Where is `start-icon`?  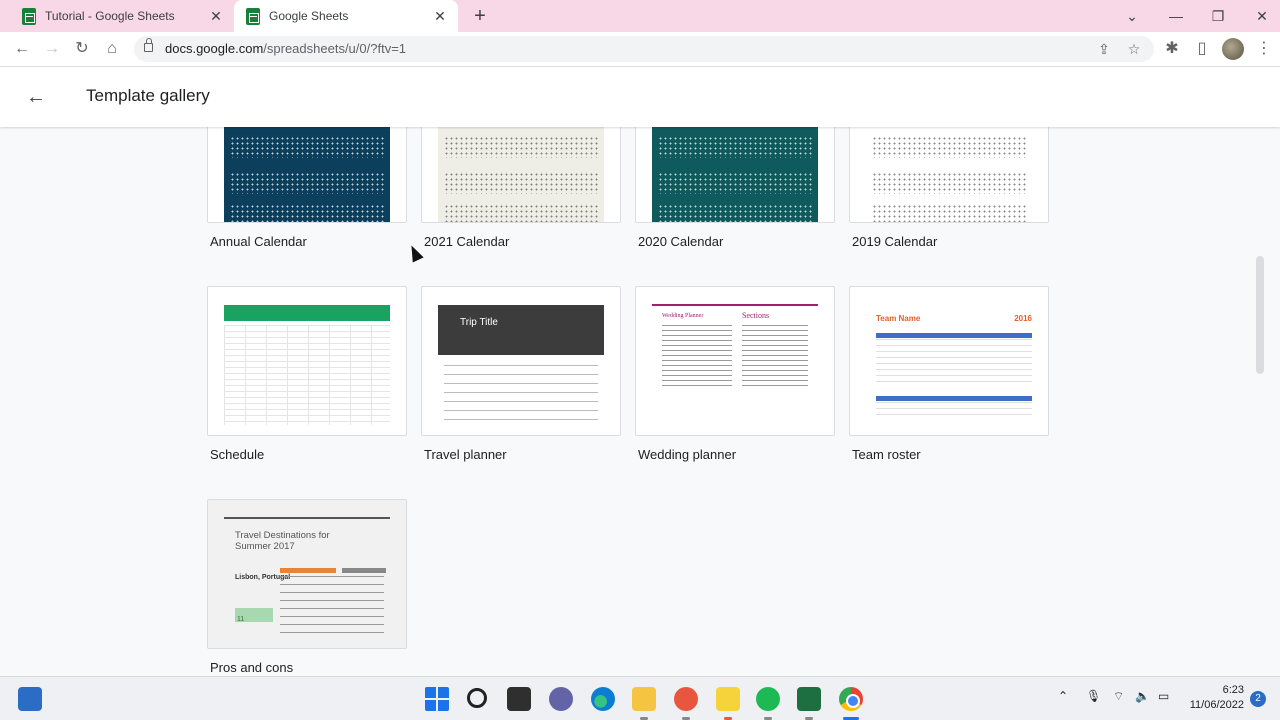
start-icon is located at coordinates (437, 699).